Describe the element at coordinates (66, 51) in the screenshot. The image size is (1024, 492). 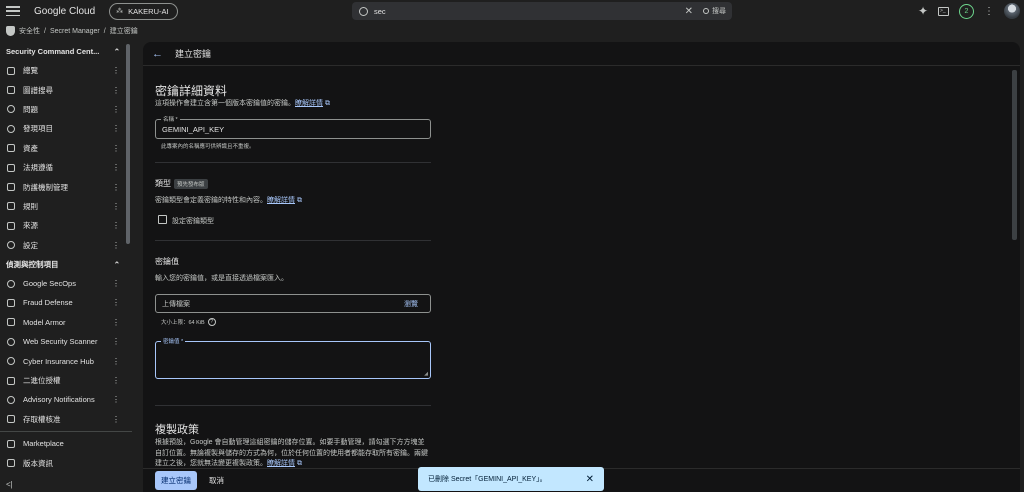
I see `sidebar-group-scc: Security Command Cent... ⌃` at that location.